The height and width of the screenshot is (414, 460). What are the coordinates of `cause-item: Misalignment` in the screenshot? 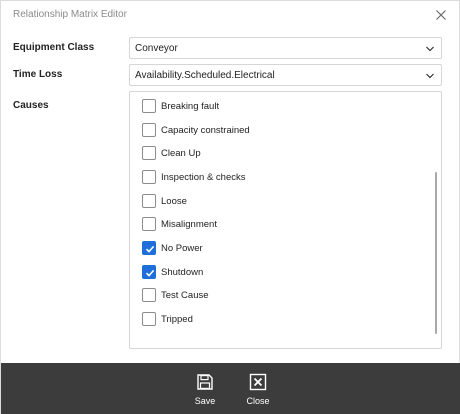 It's located at (179, 224).